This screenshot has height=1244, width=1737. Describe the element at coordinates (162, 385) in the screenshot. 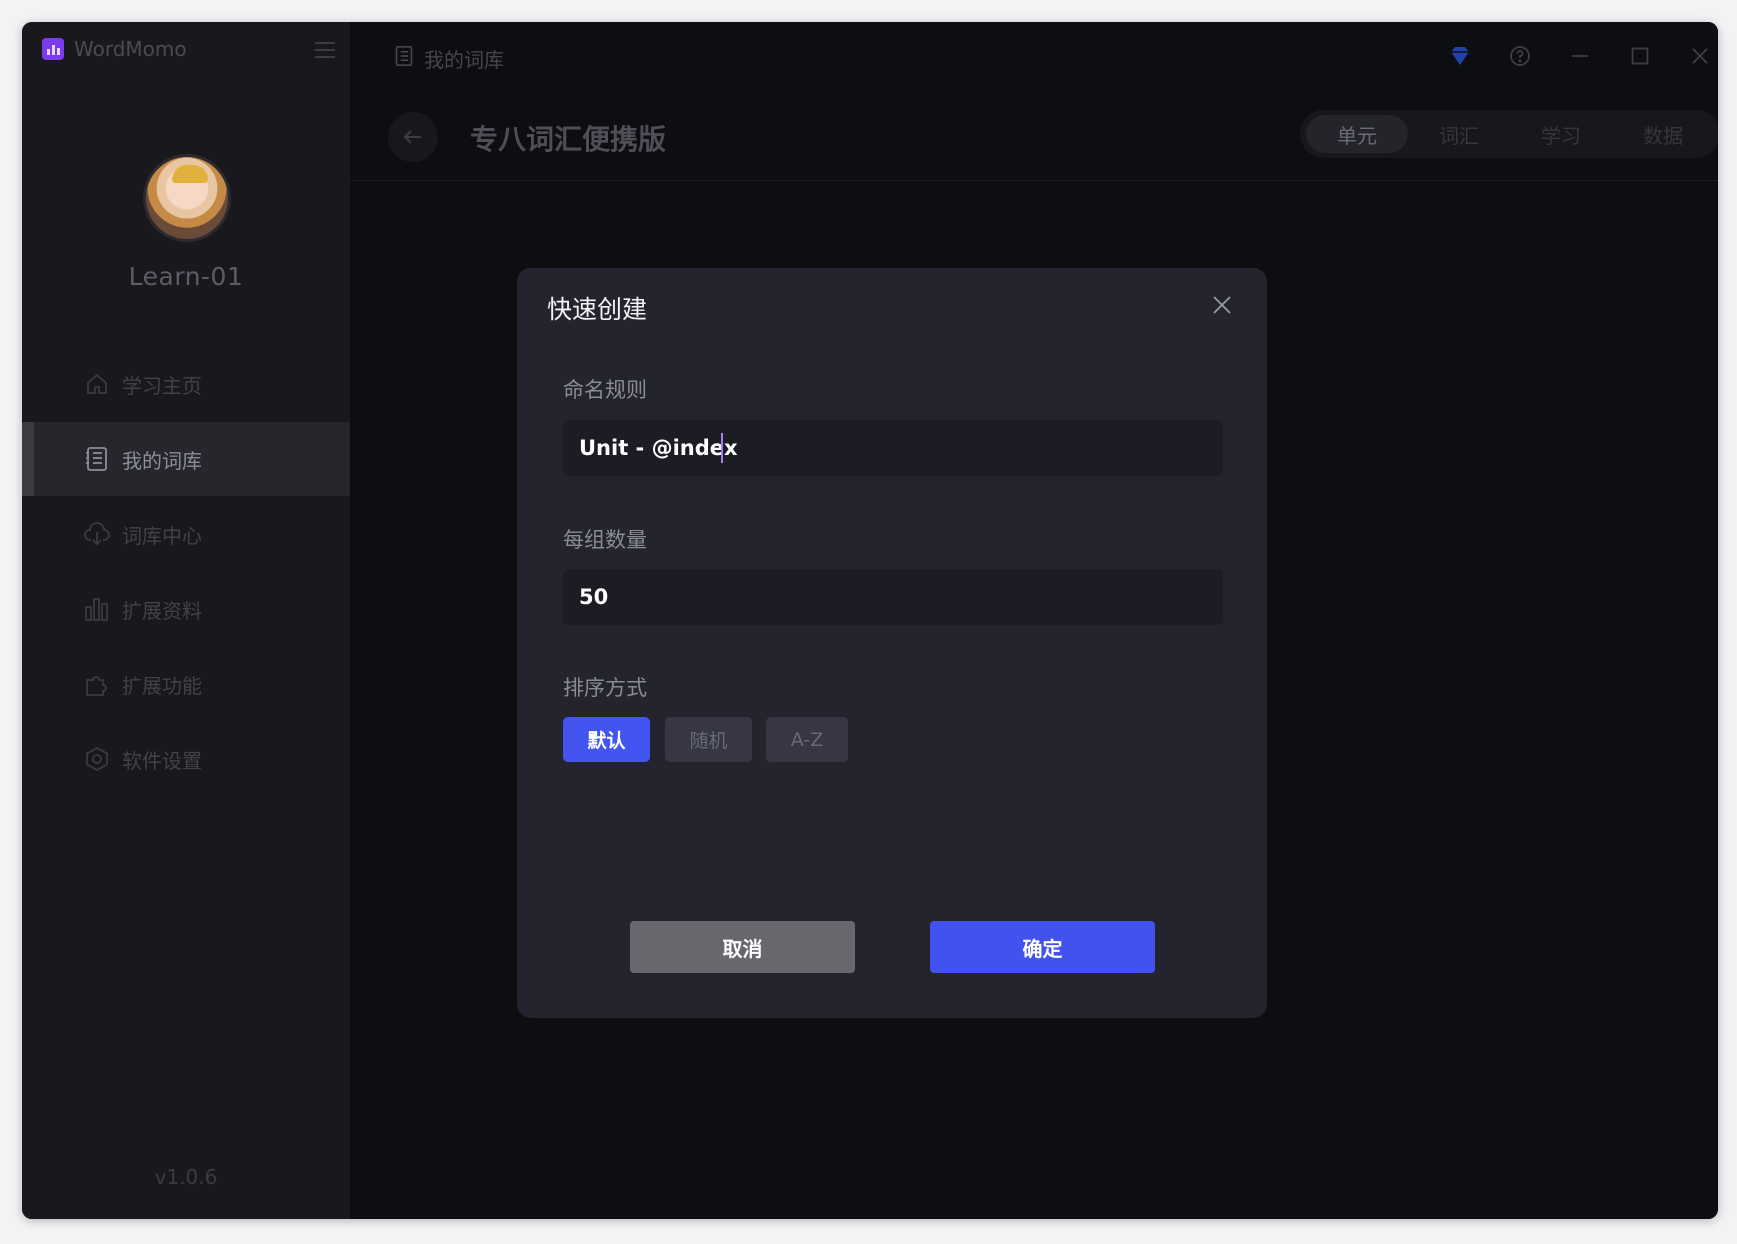

I see `sidebar-item-label: 学习主页` at that location.